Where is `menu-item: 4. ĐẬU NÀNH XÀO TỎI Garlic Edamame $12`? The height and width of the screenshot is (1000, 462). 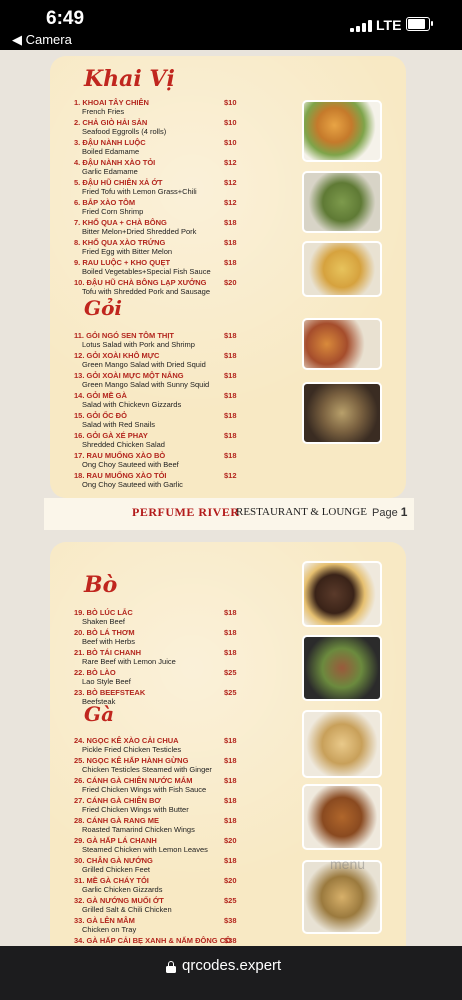
menu-item: 4. ĐẬU NÀNH XÀO TỎI Garlic Edamame $12 is located at coordinates (189, 168).